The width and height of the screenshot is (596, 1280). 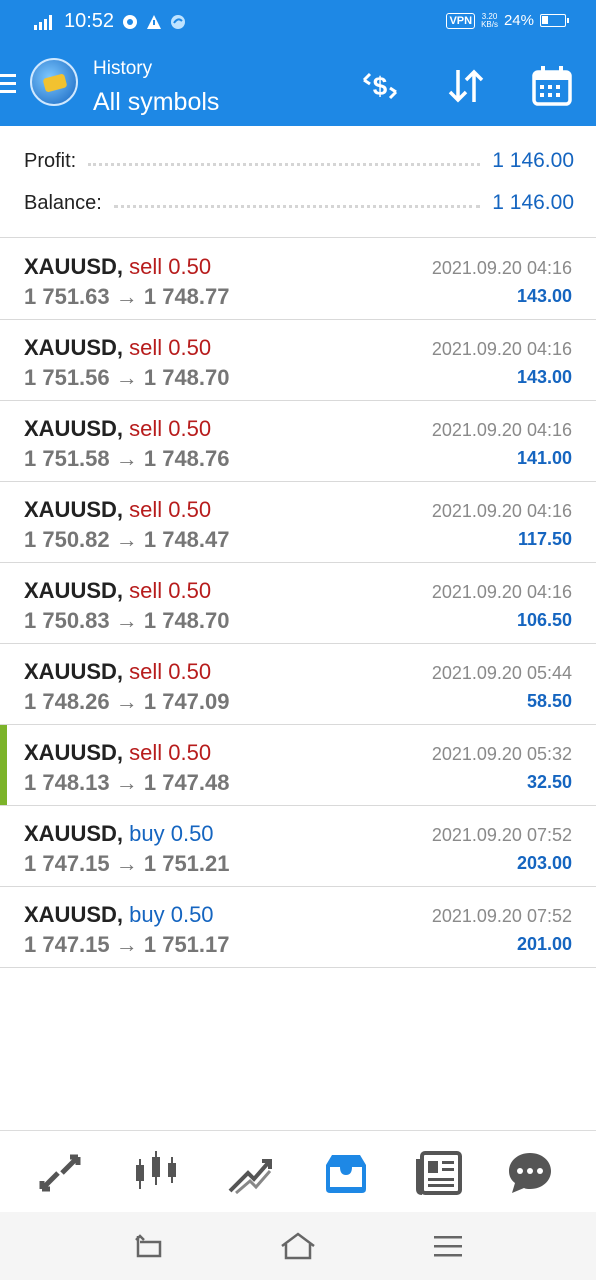 I want to click on balance-value: 1 146.00, so click(x=533, y=202).